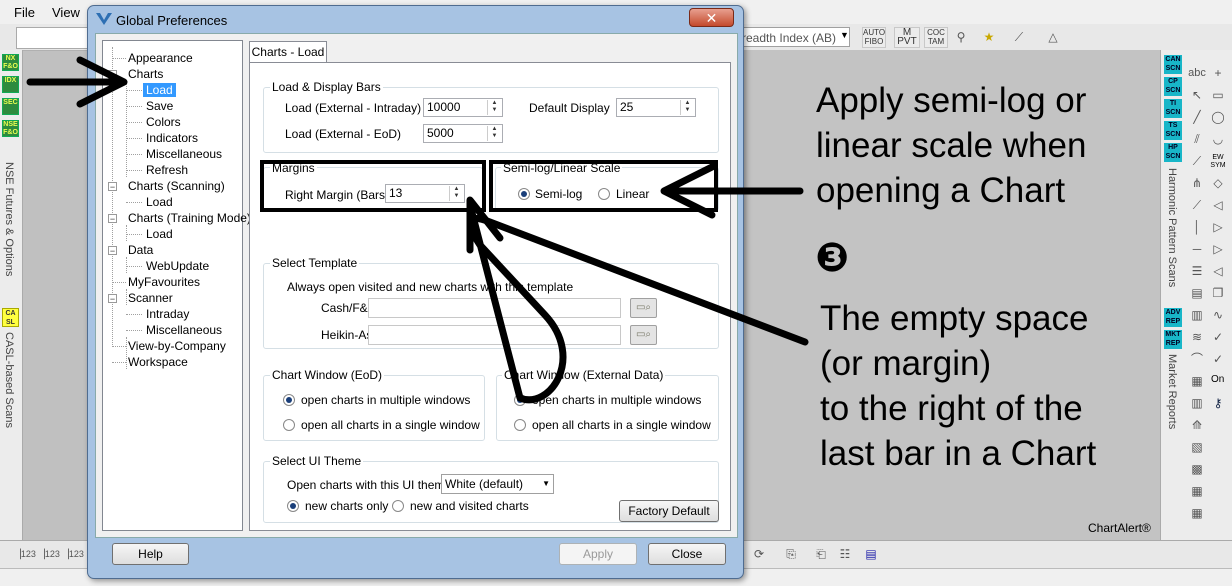 This screenshot has height=586, width=1232. What do you see at coordinates (951, 408) in the screenshot?
I see `annotation-margin-line-3: to the right of the` at bounding box center [951, 408].